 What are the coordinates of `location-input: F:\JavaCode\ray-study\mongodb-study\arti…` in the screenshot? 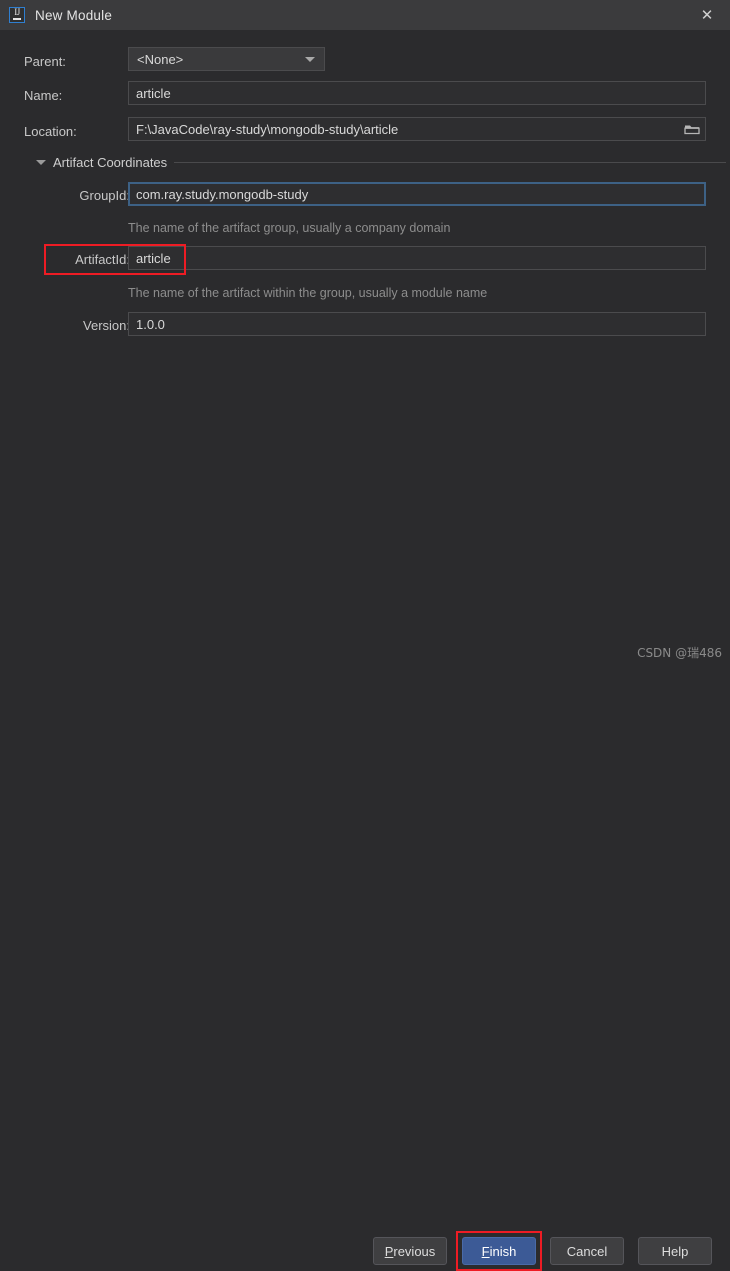 It's located at (417, 129).